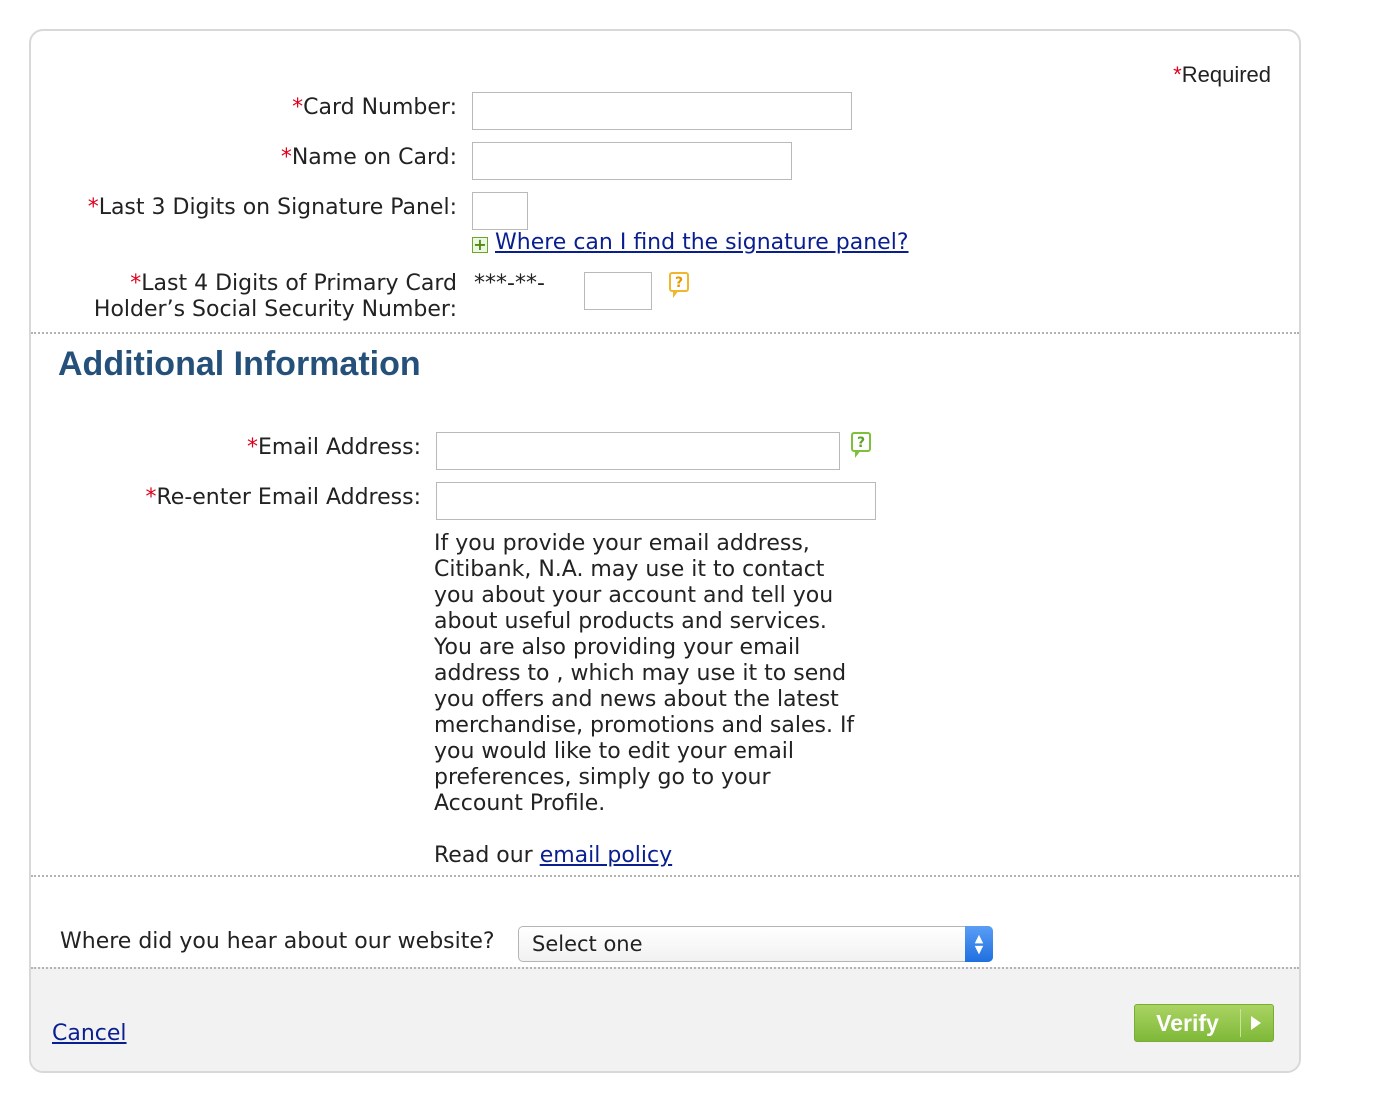 This screenshot has height=1096, width=1378. I want to click on disclosure-line: You are also providing your email, so click(617, 647).